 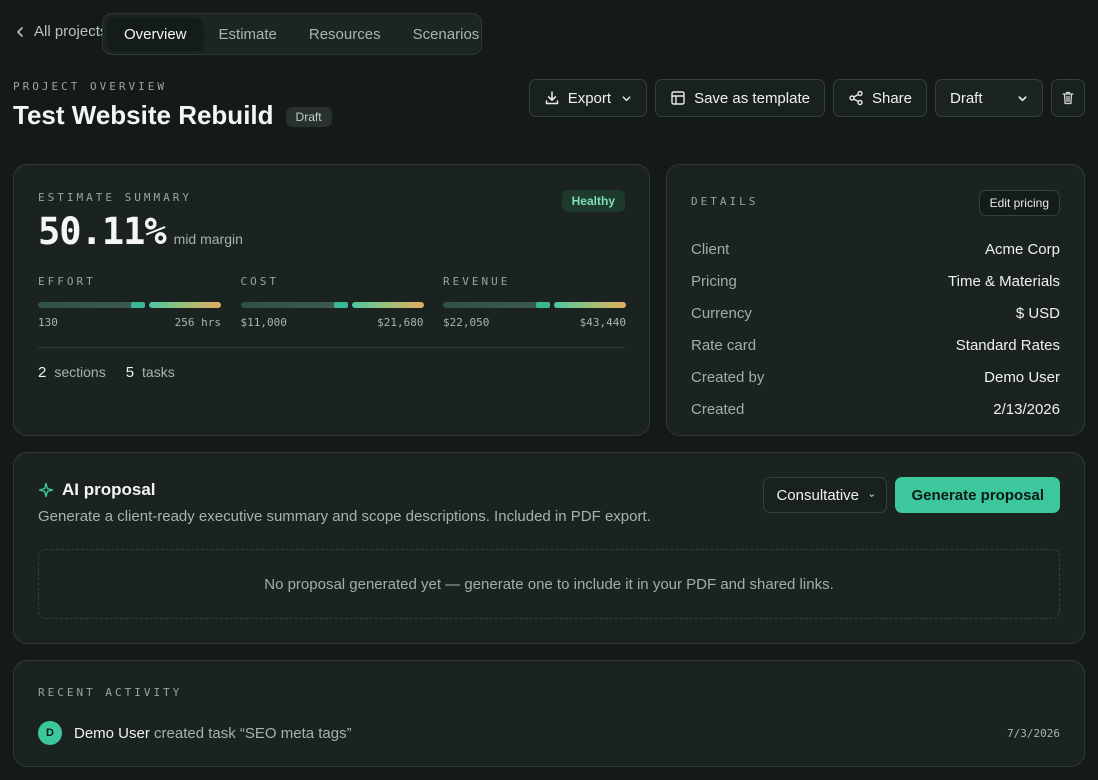 I want to click on details-heading: DETAILS, so click(x=725, y=201).